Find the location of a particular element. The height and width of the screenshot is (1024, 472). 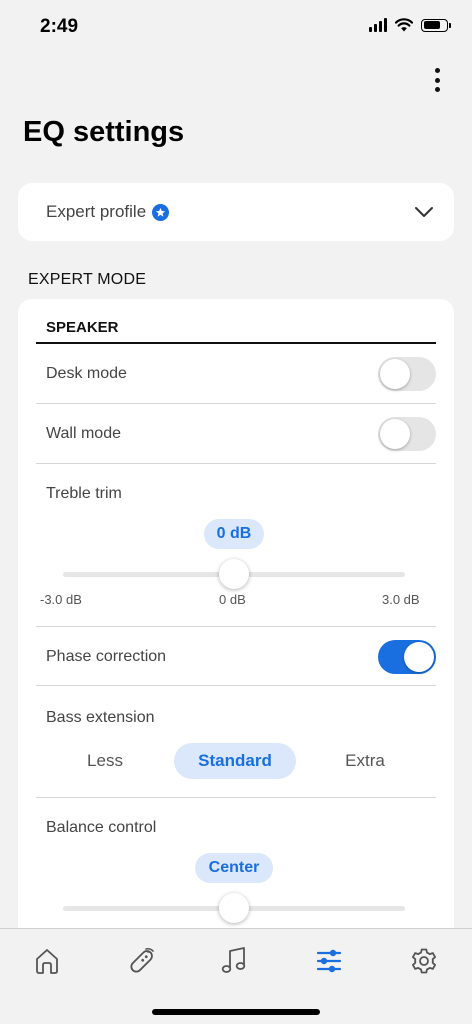

profile-label: Expert profile is located at coordinates (96, 211).